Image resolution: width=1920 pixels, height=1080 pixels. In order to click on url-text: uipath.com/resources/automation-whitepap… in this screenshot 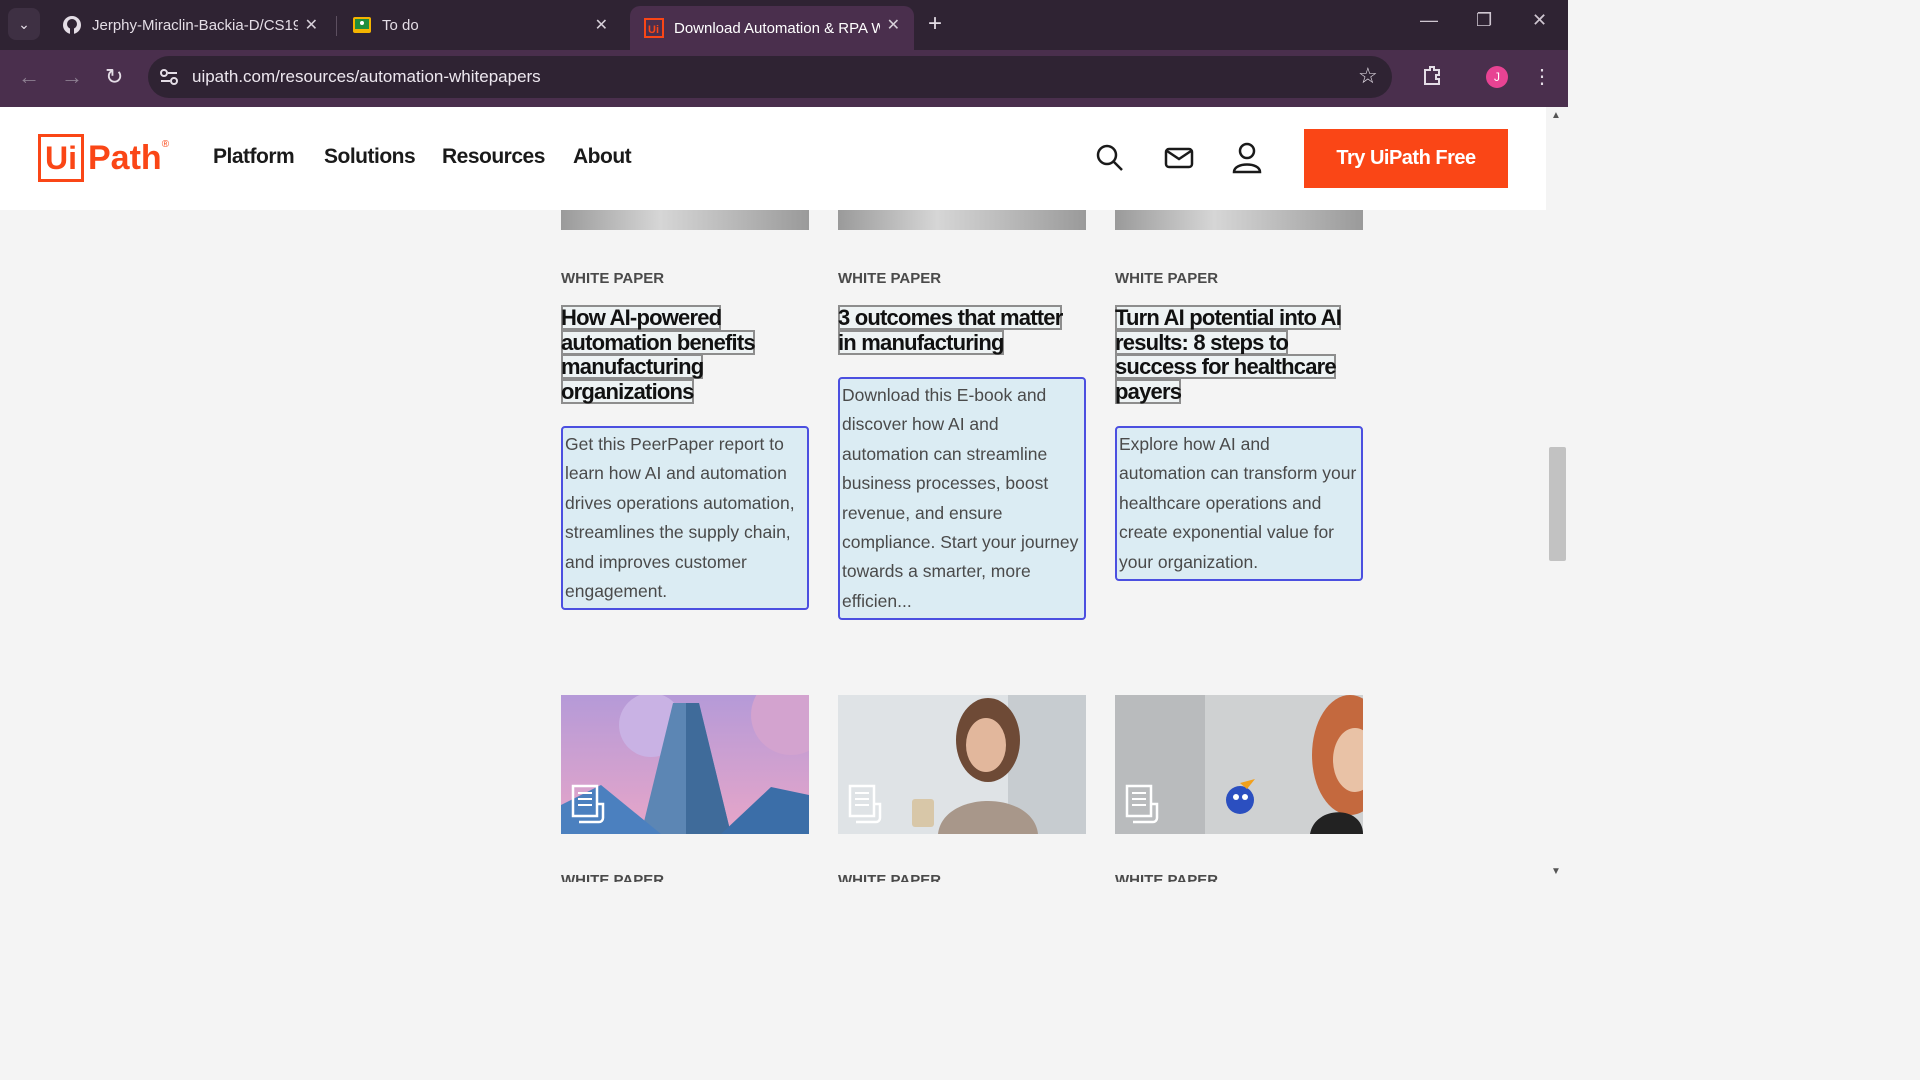, I will do `click(366, 77)`.